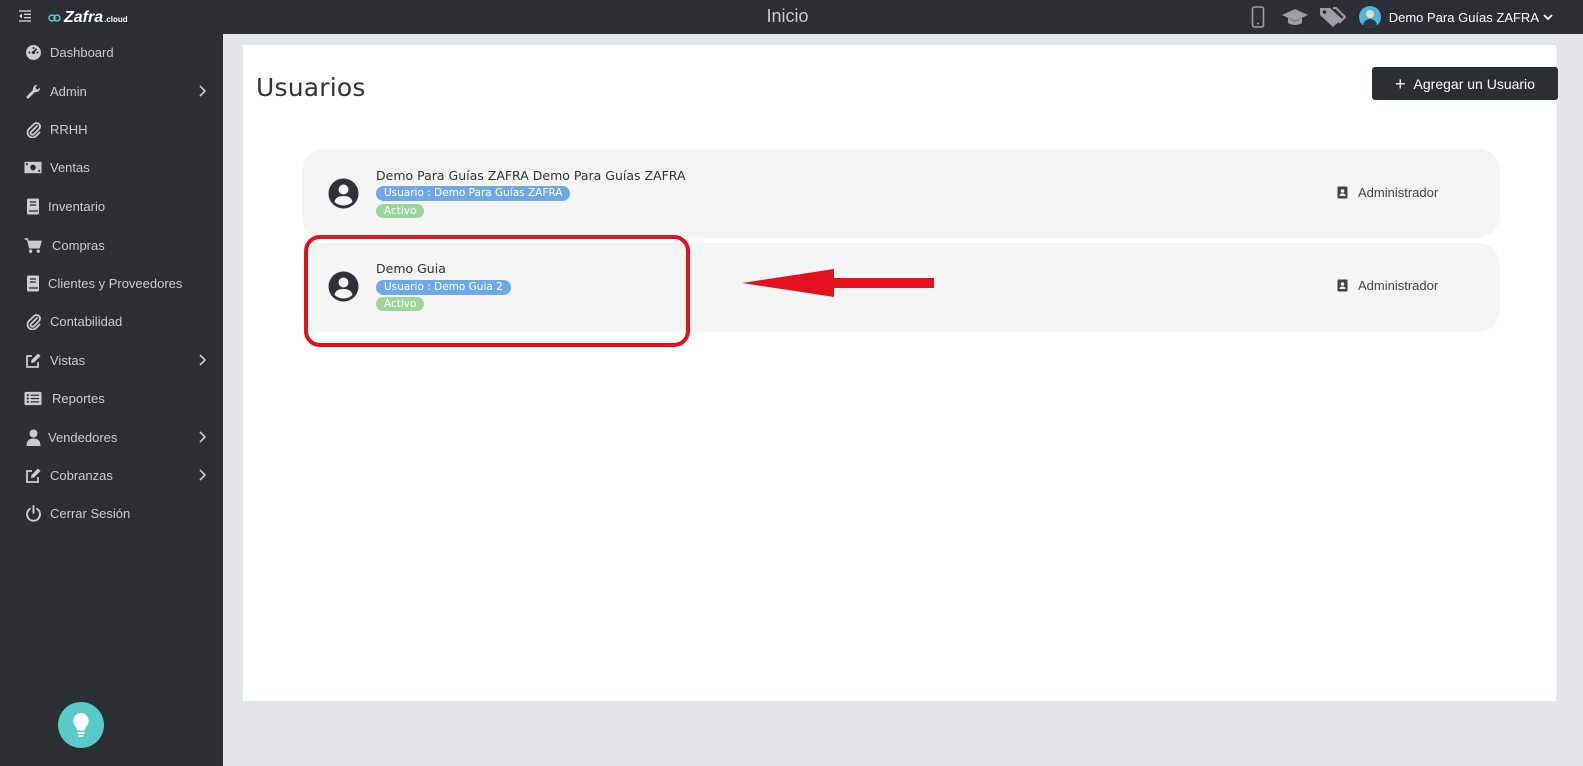 The image size is (1583, 766). Describe the element at coordinates (78, 398) in the screenshot. I see `sidebar-item-label: Reportes` at that location.